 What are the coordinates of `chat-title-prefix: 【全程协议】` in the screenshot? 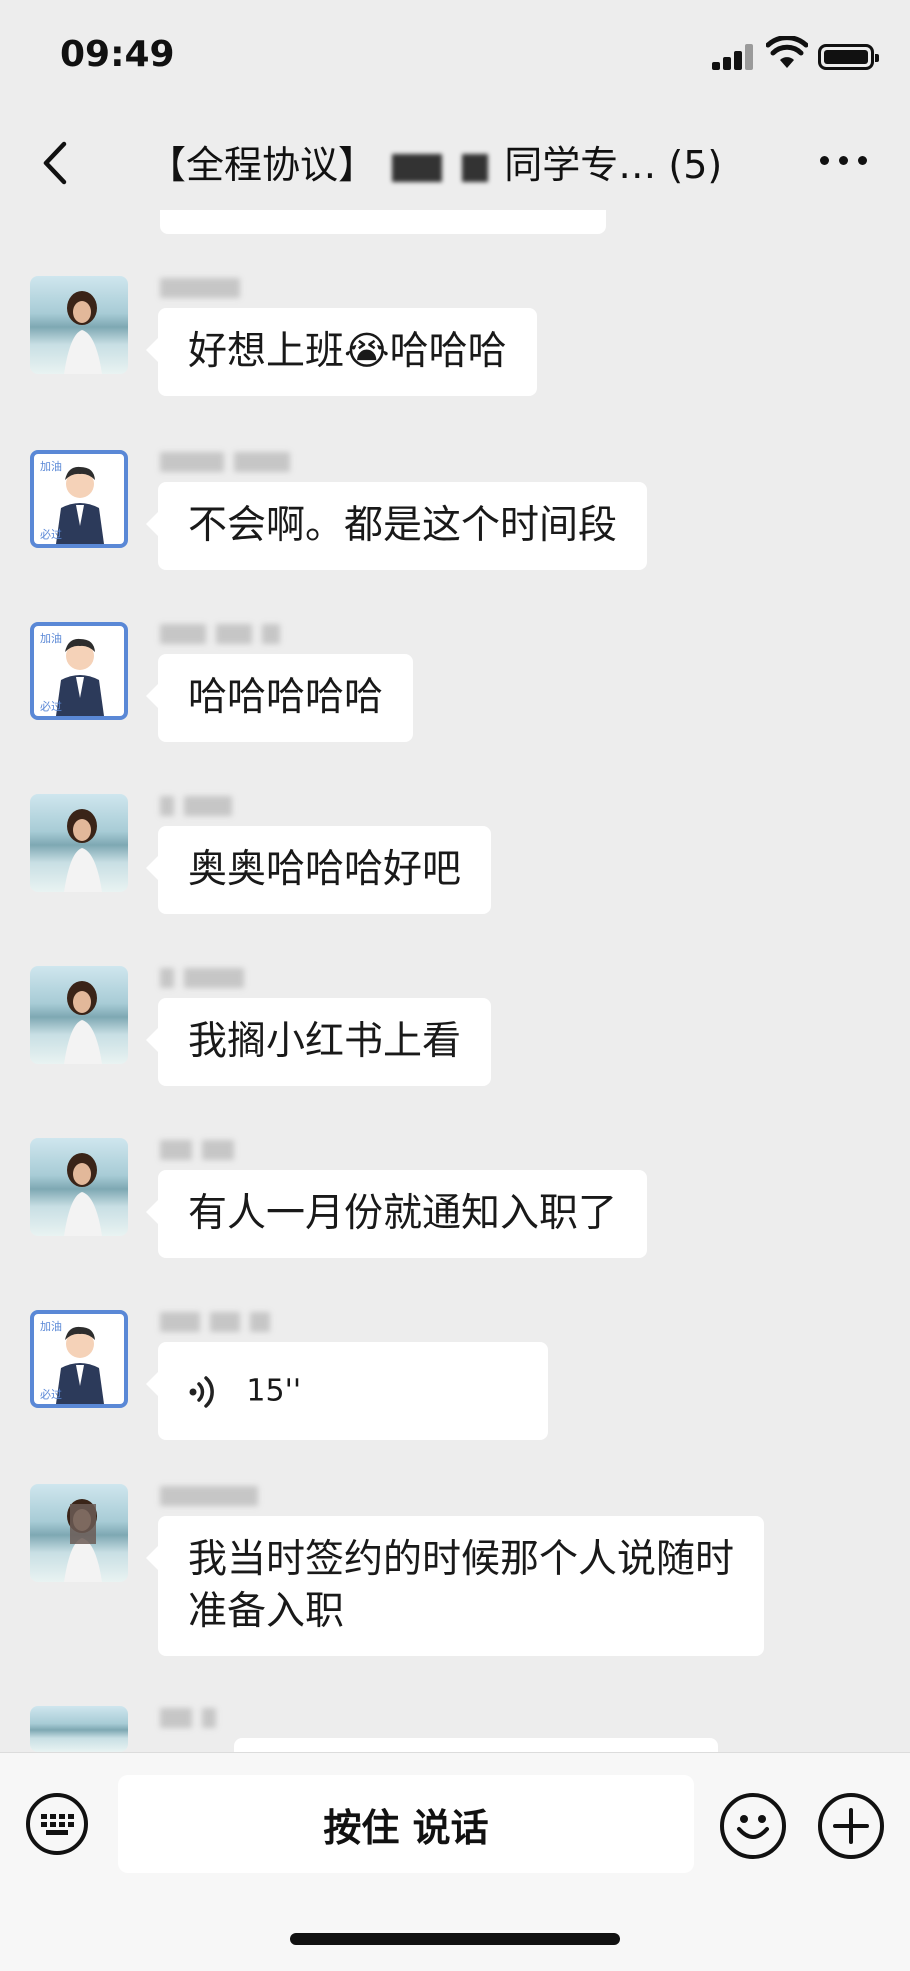 It's located at (262, 165).